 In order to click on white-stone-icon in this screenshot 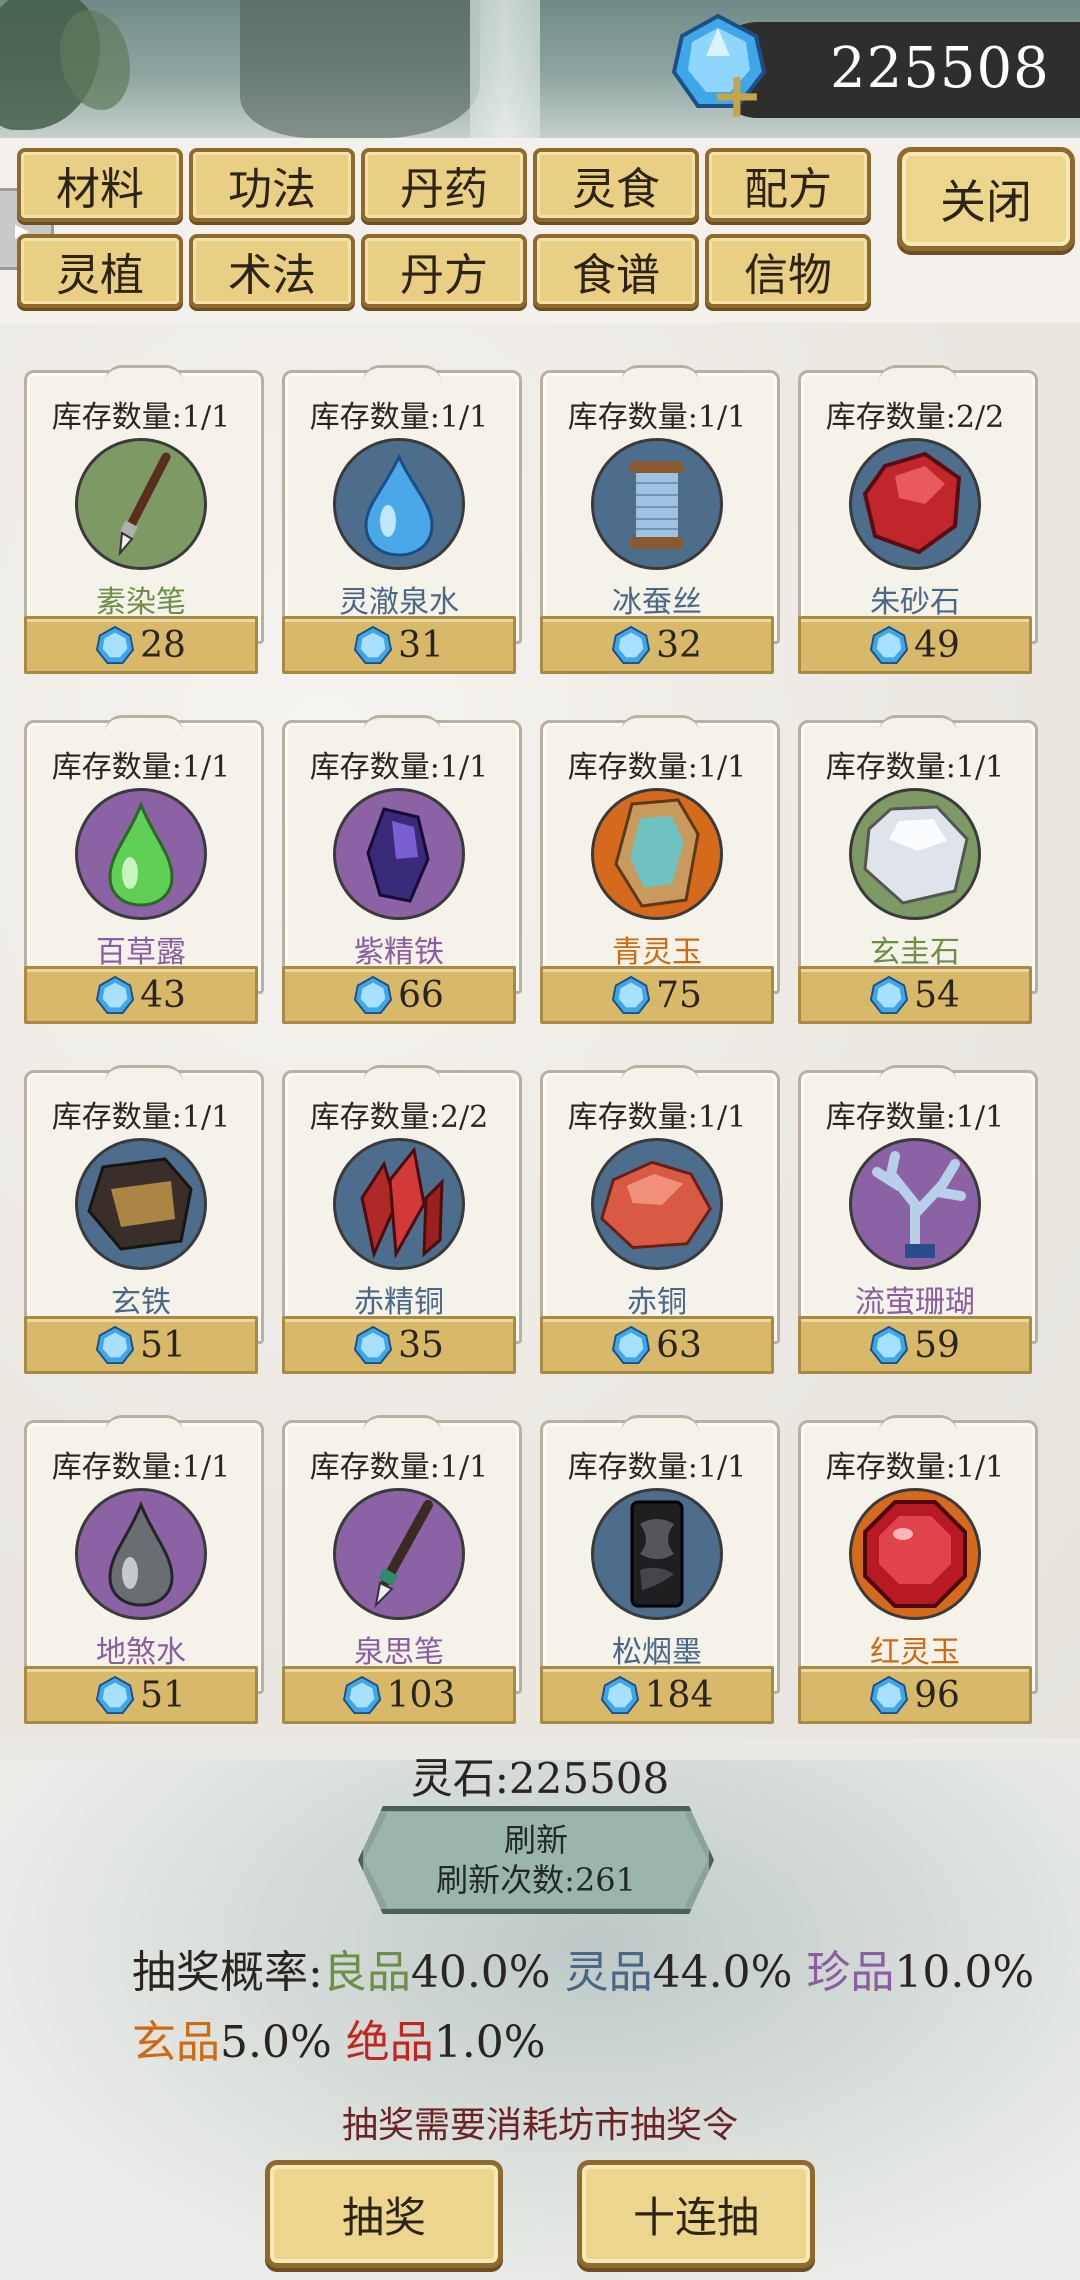, I will do `click(915, 854)`.